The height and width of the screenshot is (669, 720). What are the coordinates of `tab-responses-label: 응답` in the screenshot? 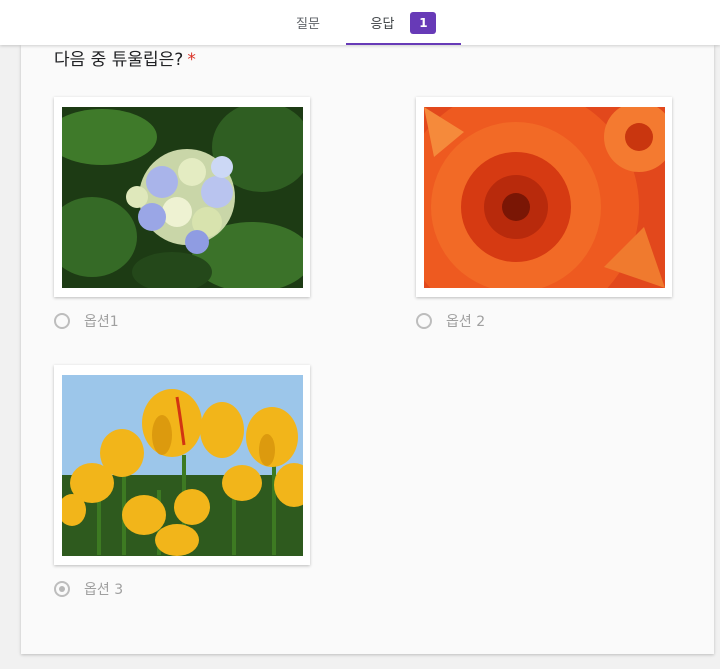 It's located at (382, 24).